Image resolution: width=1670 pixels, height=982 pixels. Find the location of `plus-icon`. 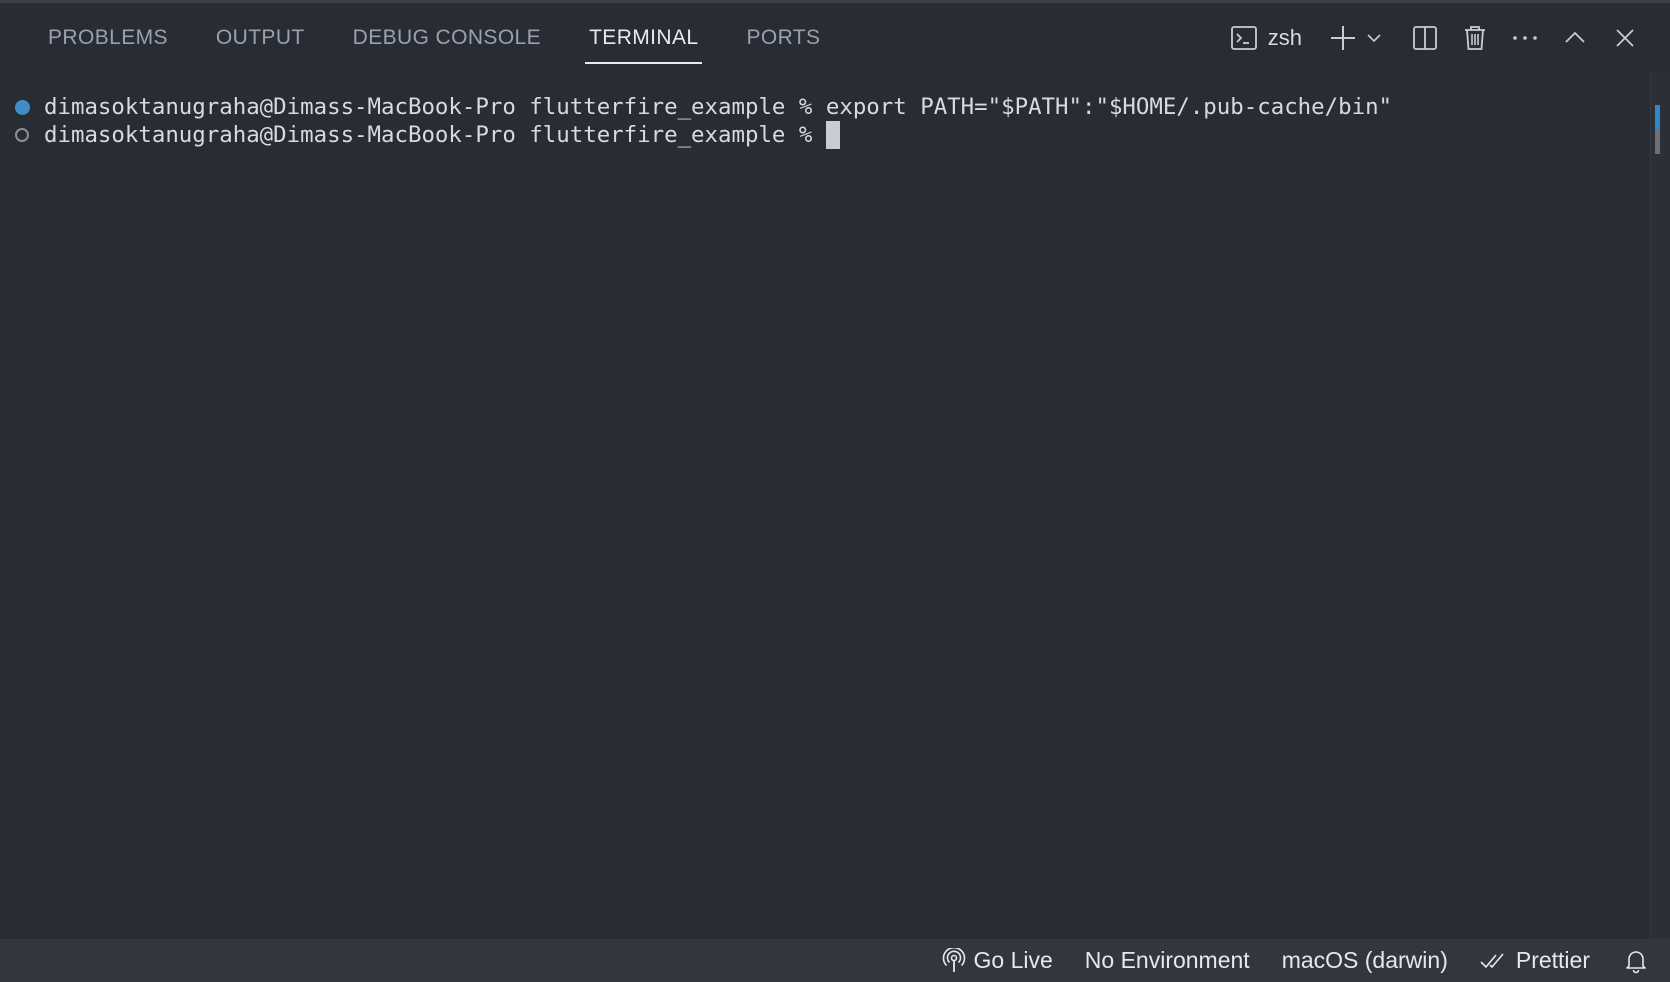

plus-icon is located at coordinates (1343, 38).